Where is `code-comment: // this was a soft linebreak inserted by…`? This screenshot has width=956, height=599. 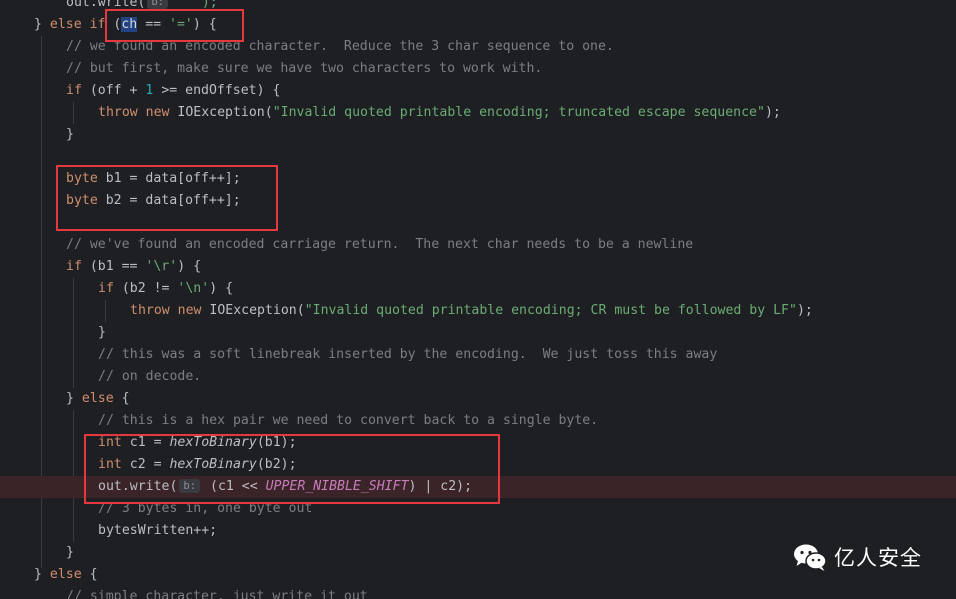
code-comment: // this was a soft linebreak inserted by… is located at coordinates (478, 355).